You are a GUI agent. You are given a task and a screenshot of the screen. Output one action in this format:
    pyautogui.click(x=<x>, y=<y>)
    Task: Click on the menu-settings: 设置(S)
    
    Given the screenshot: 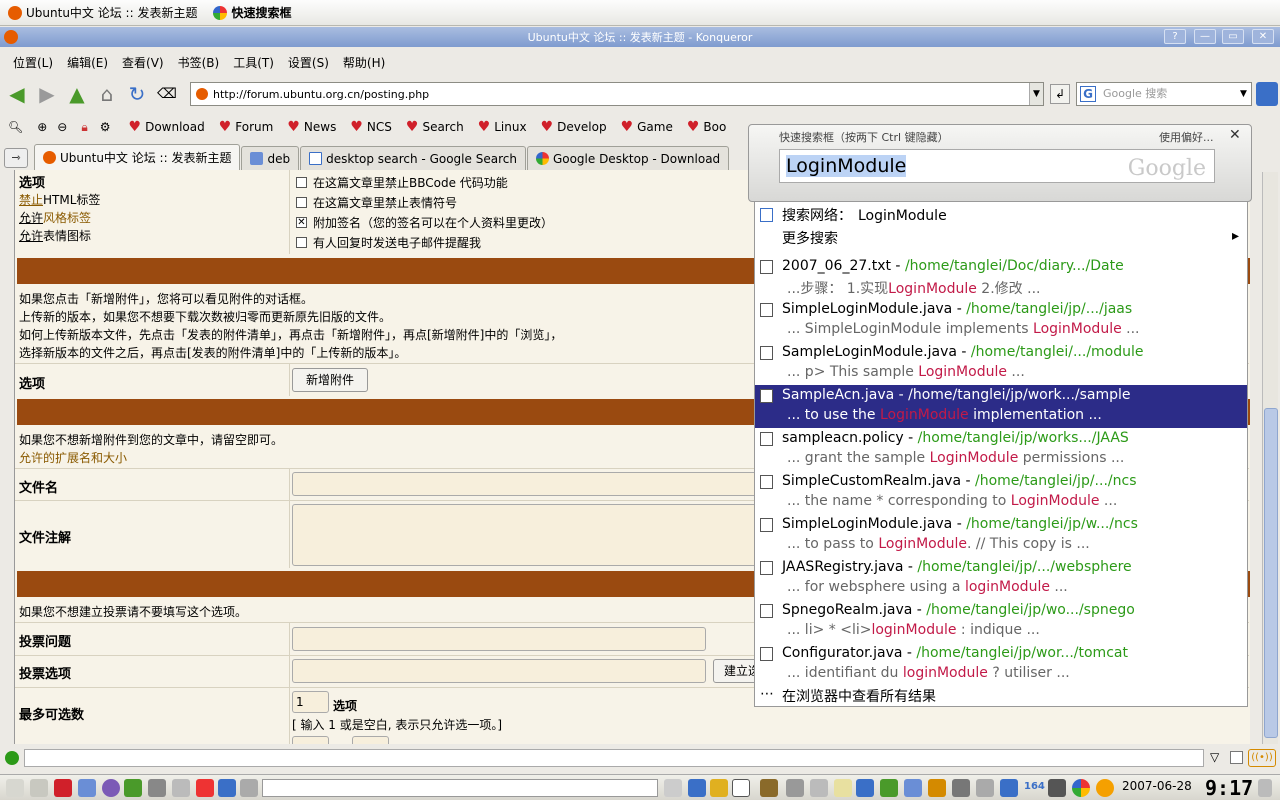 What is the action you would take?
    pyautogui.click(x=308, y=62)
    